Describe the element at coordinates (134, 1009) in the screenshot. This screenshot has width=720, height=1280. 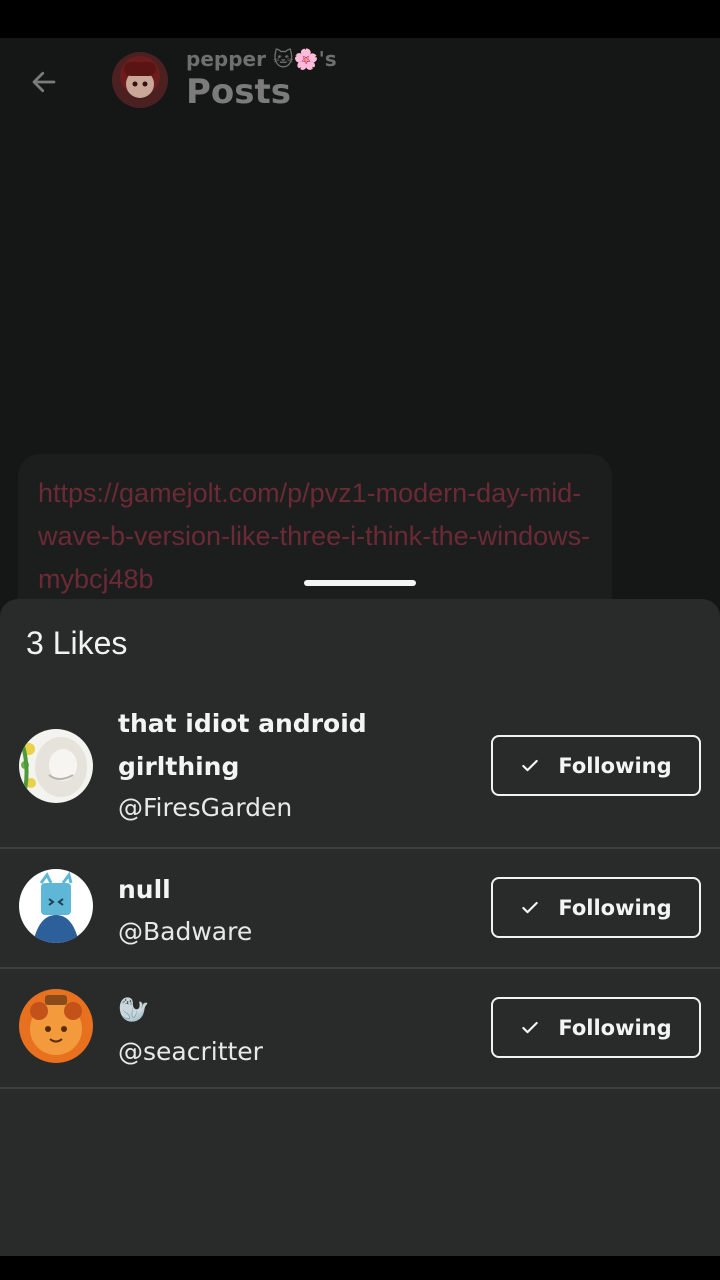
I see `user-display-name: 🦭` at that location.